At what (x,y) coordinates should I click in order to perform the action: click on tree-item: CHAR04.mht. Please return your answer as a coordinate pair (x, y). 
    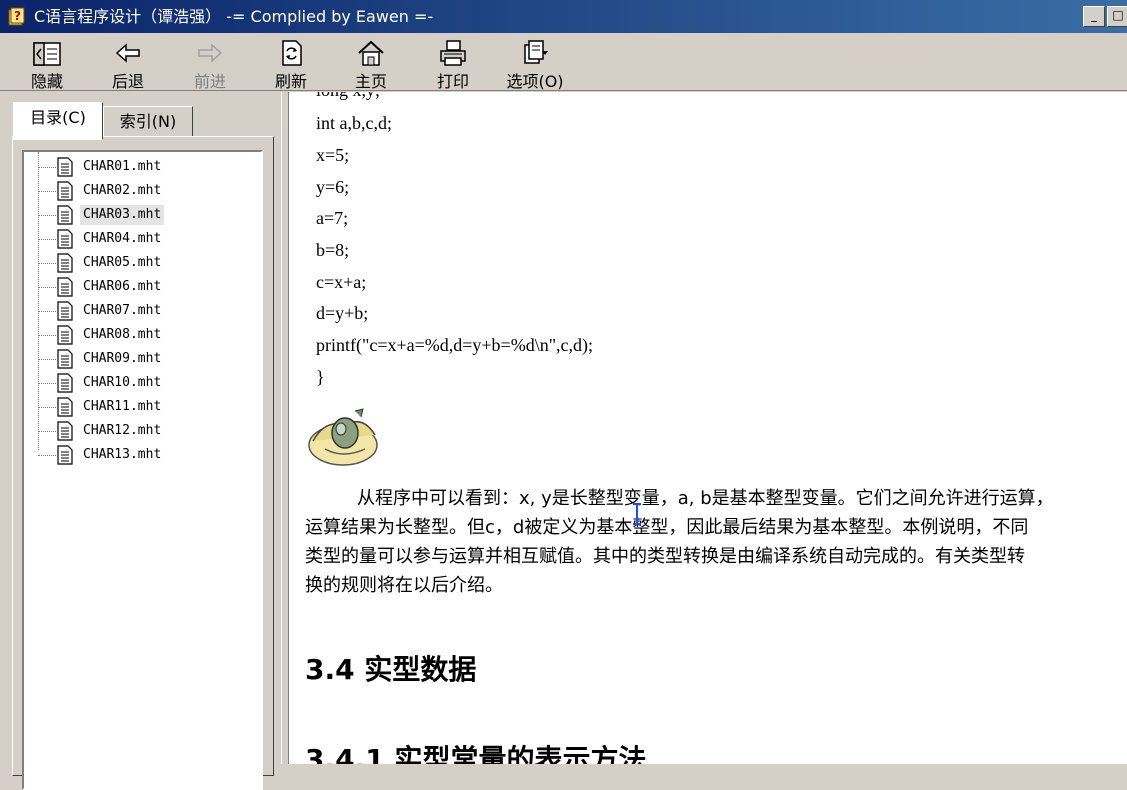
    Looking at the image, I should click on (143, 239).